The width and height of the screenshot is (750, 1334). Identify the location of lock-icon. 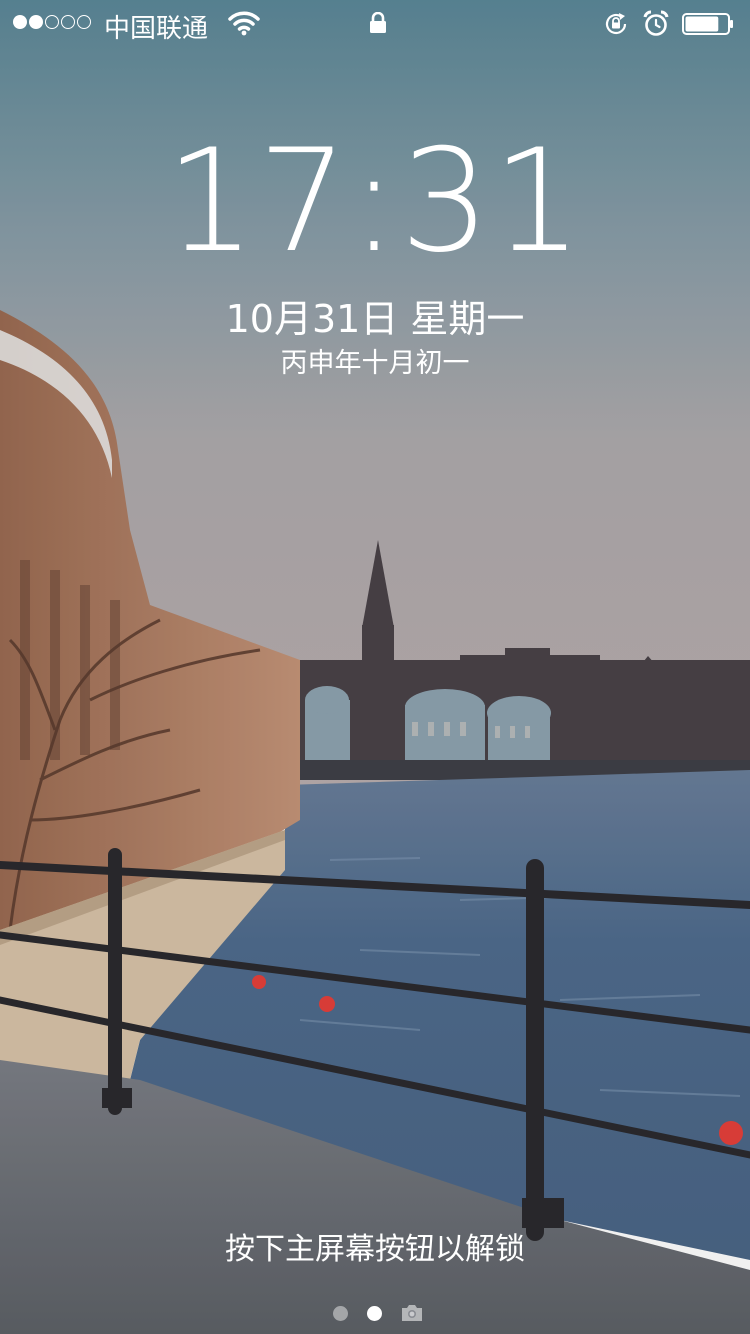
(378, 22).